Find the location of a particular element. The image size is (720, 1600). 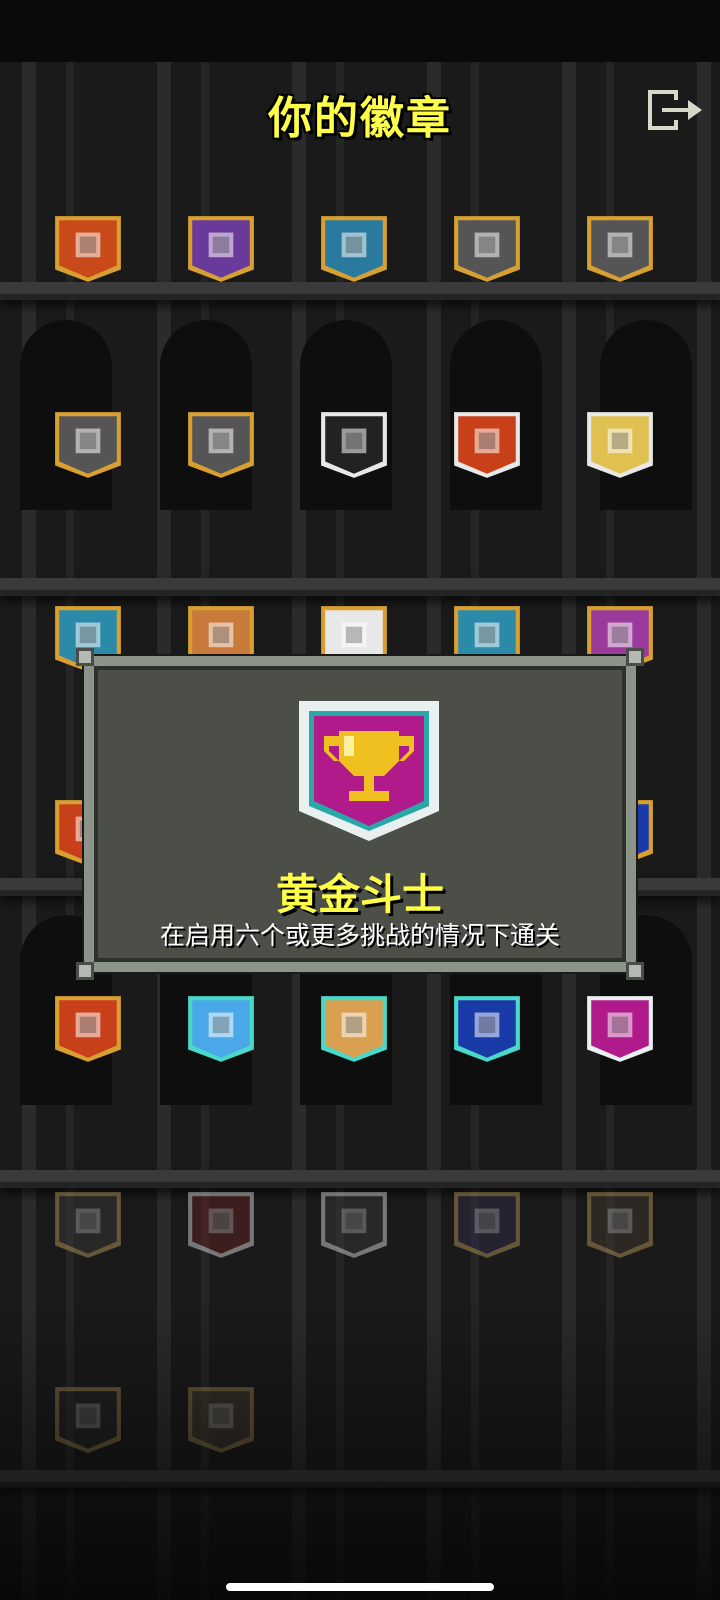

huntress-face-icon is located at coordinates (354, 249).